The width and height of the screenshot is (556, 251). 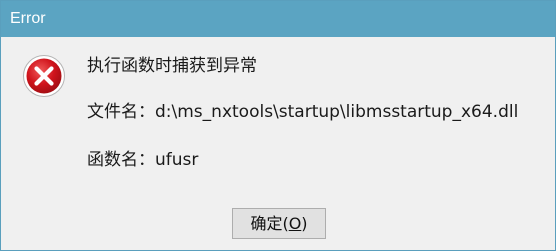 What do you see at coordinates (295, 223) in the screenshot?
I see `ok-button-mnemonic: O` at bounding box center [295, 223].